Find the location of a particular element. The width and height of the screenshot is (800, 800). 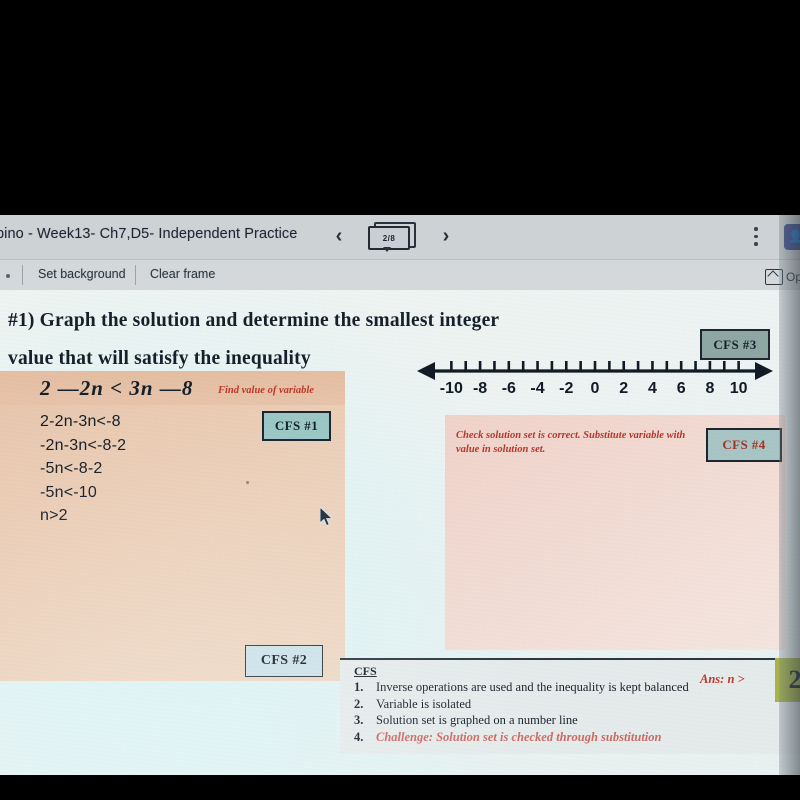

cfs-item-text: Variable is isolated is located at coordinates (424, 703).